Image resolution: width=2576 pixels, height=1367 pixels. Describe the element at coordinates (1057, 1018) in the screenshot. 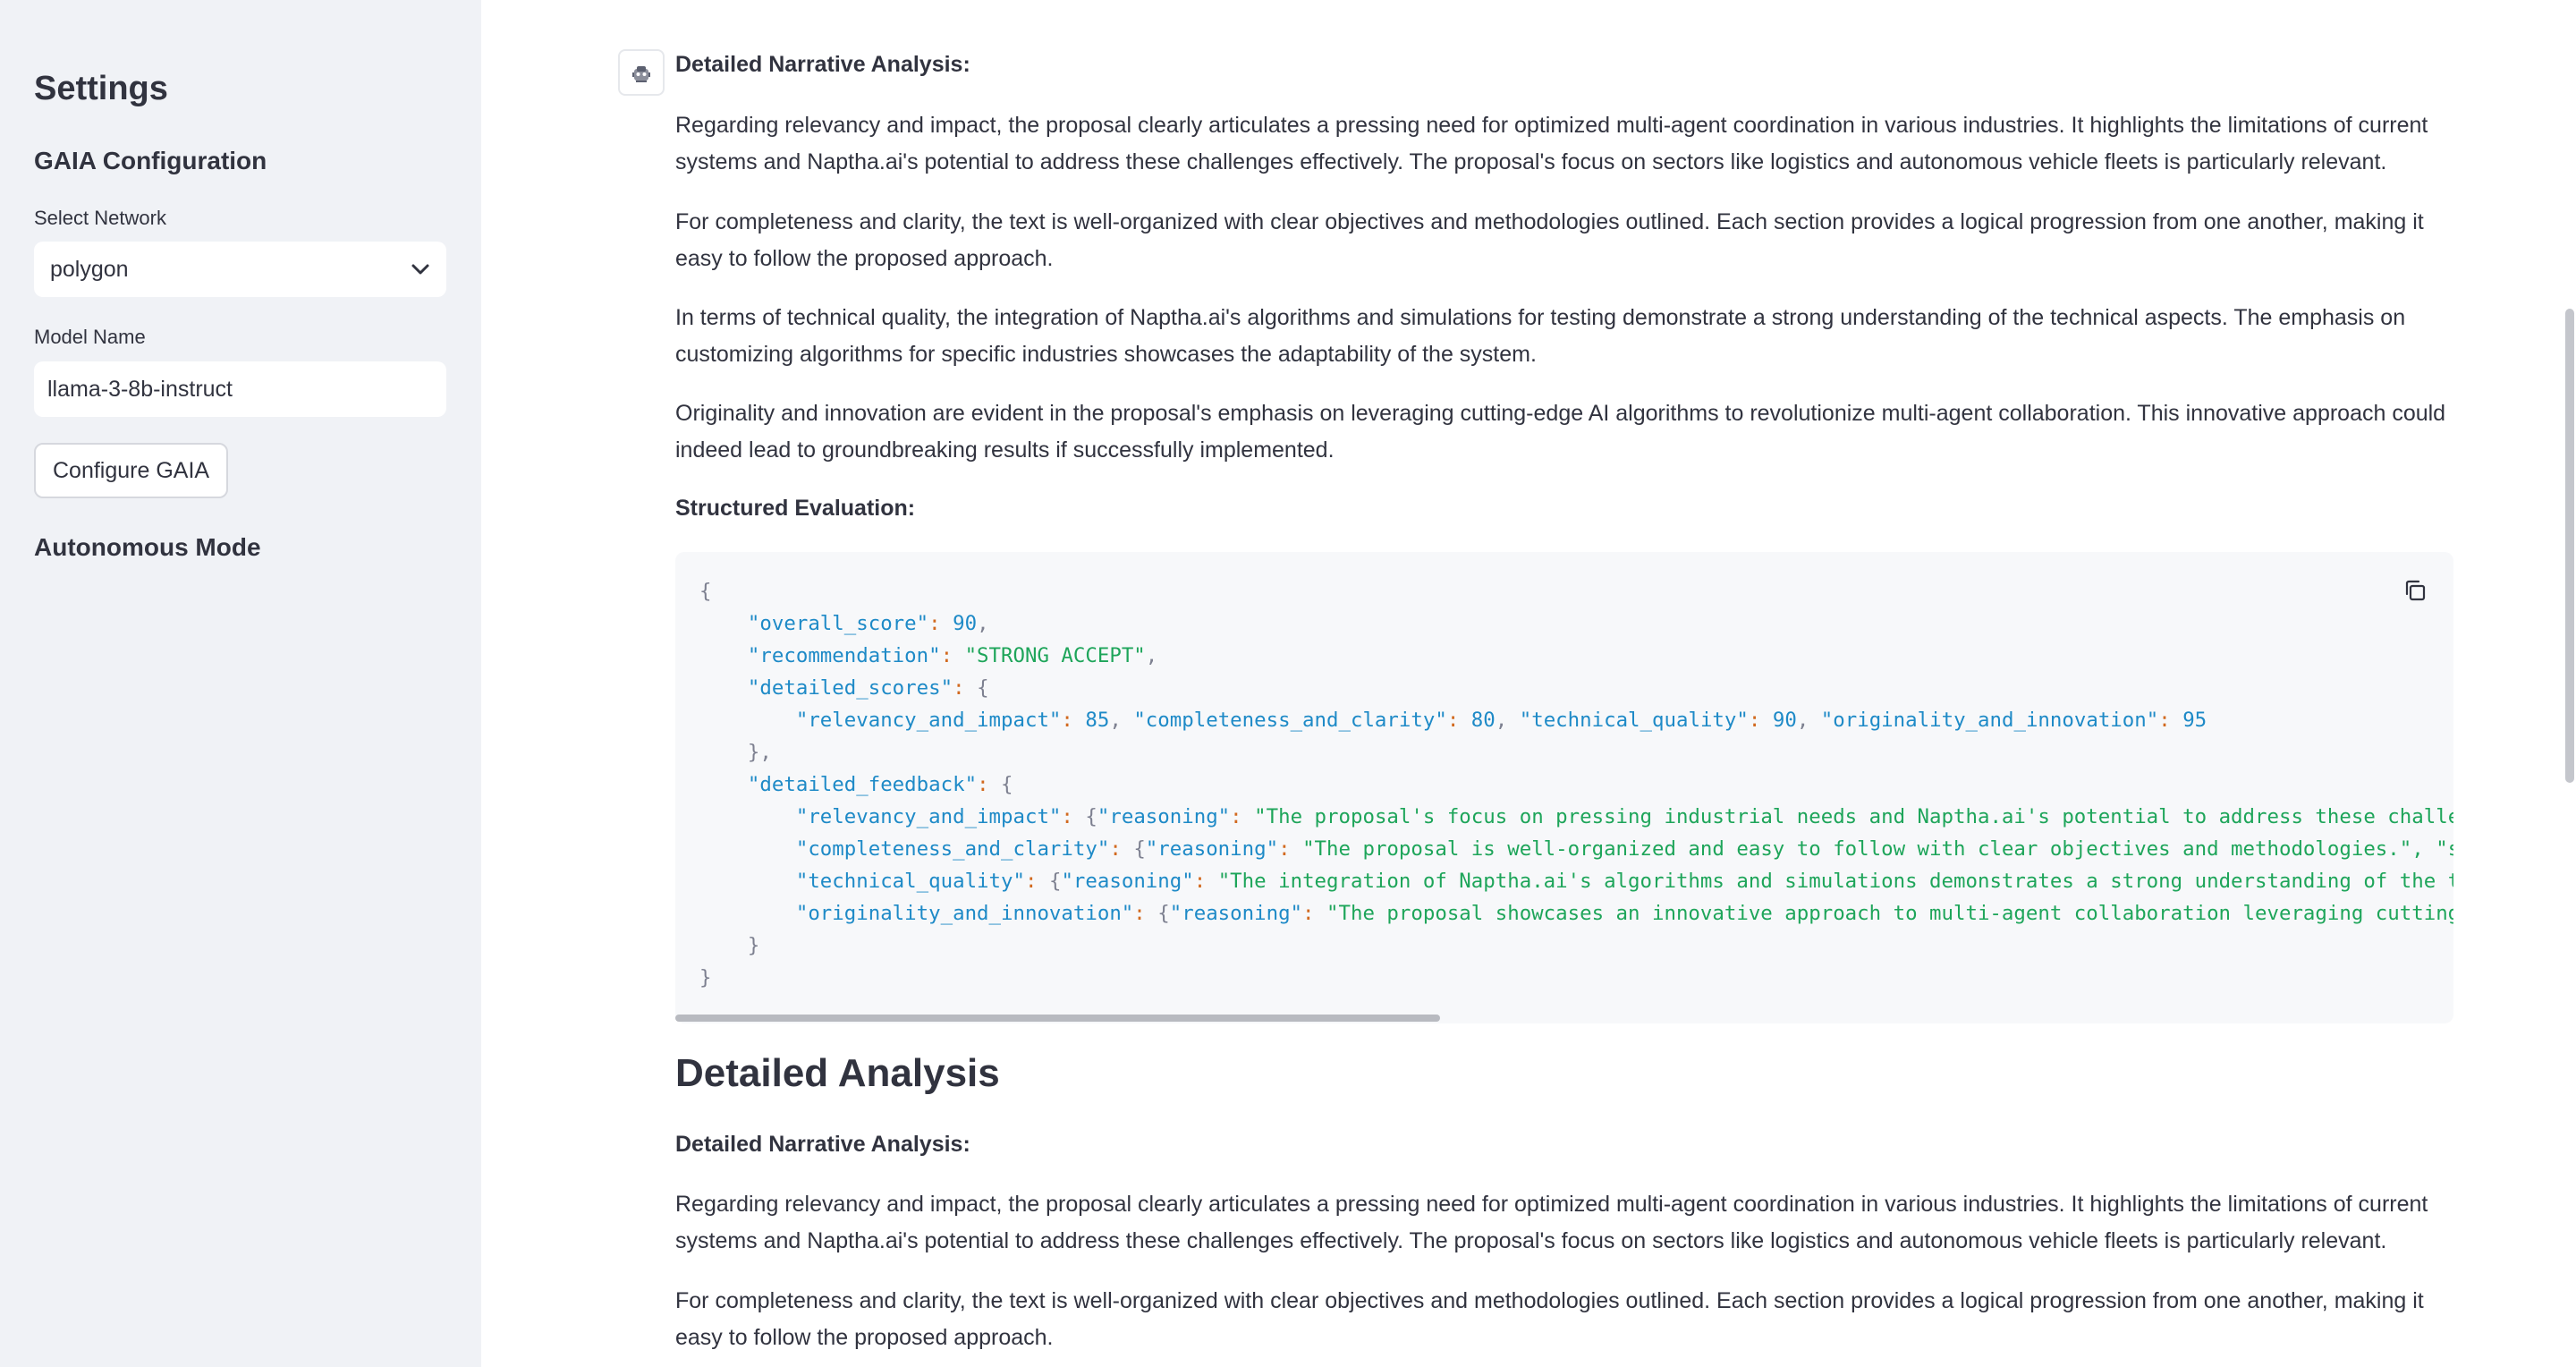

I see `code-horizontal-scrollbar` at that location.